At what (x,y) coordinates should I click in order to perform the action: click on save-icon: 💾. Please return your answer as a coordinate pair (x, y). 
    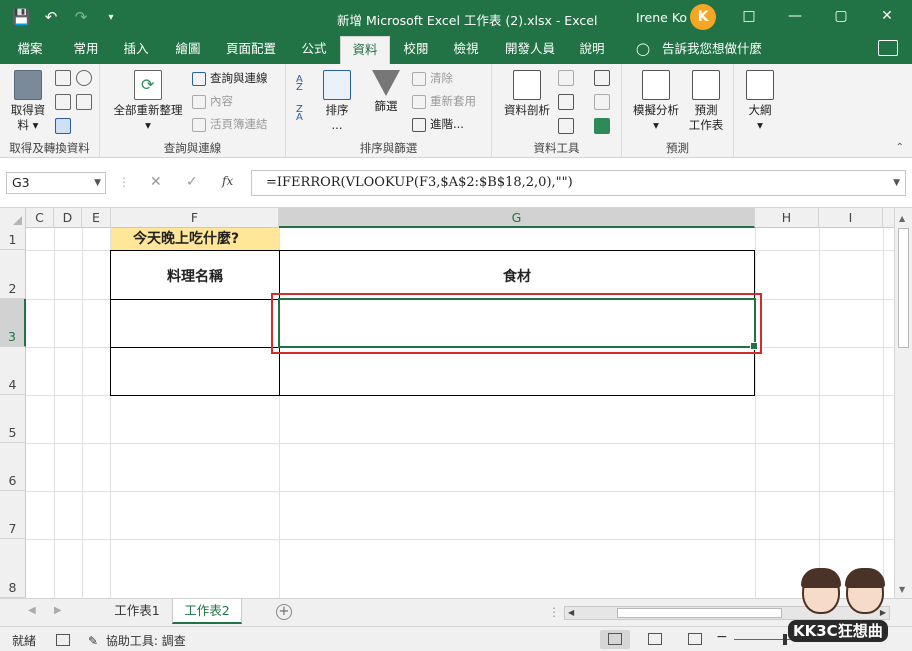
    Looking at the image, I should click on (21, 17).